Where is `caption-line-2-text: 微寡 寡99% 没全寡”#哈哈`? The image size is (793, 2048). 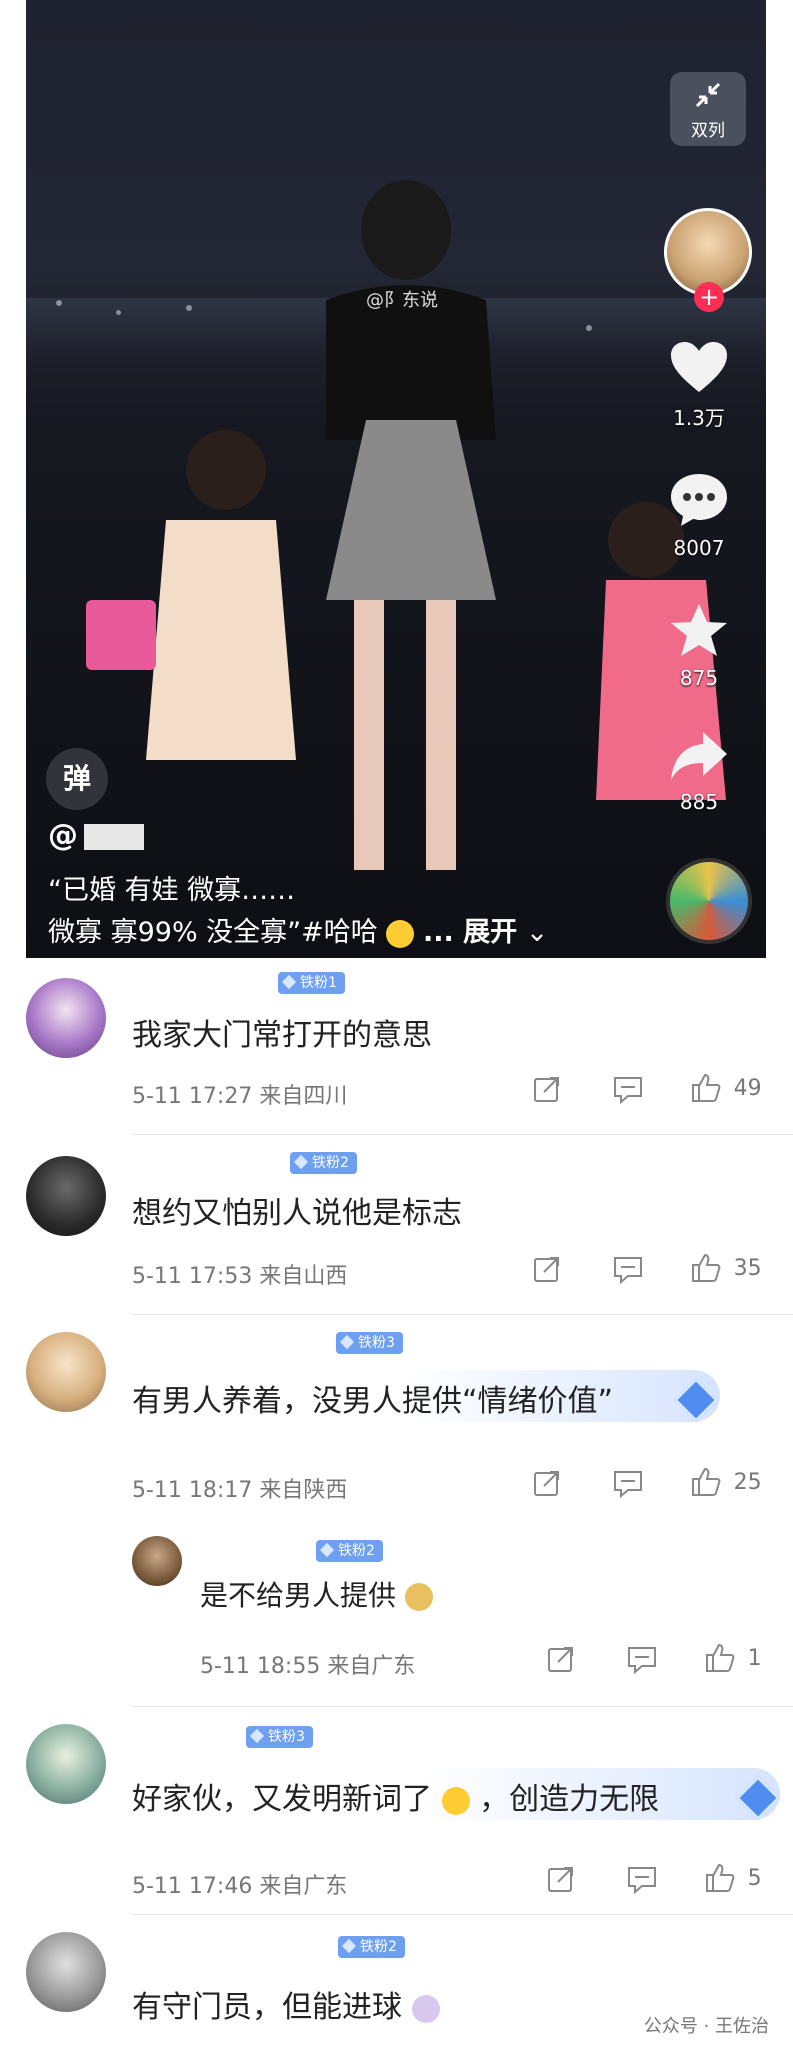
caption-line-2-text: 微寡 寡99% 没全寡”#哈哈 is located at coordinates (213, 932).